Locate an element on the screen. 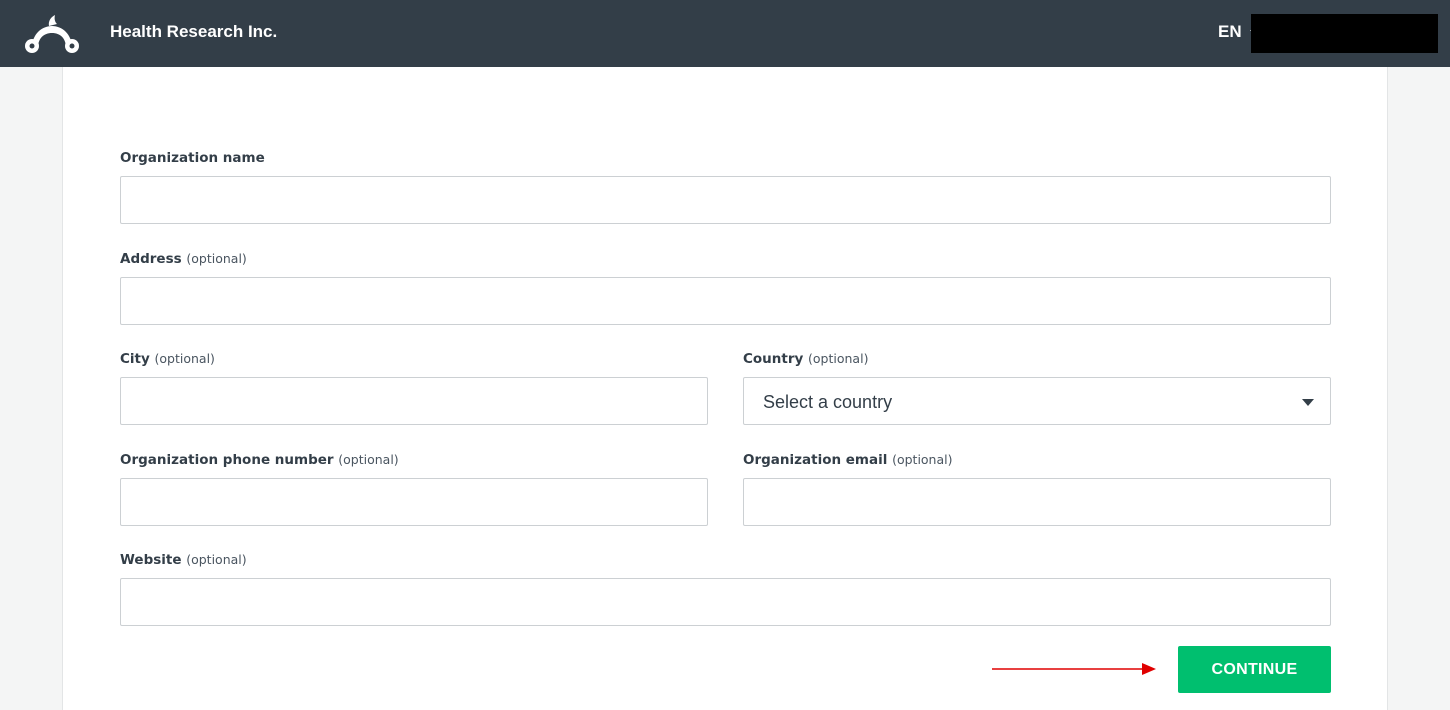  country-label: Country (optional) is located at coordinates (805, 359).